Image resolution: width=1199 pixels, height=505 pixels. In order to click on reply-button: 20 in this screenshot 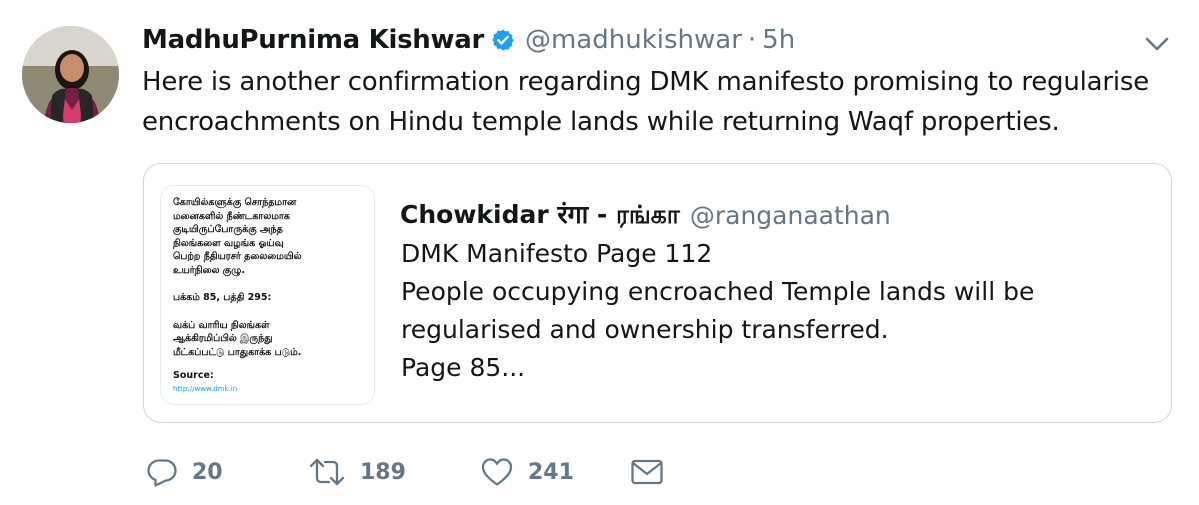, I will do `click(201, 472)`.